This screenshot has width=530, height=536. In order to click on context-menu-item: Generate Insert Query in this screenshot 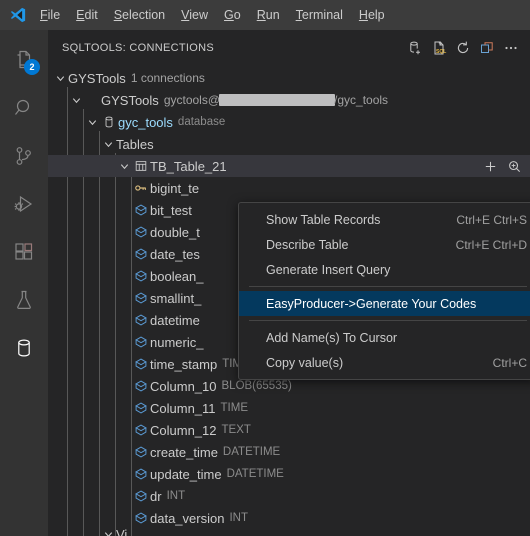, I will do `click(384, 269)`.